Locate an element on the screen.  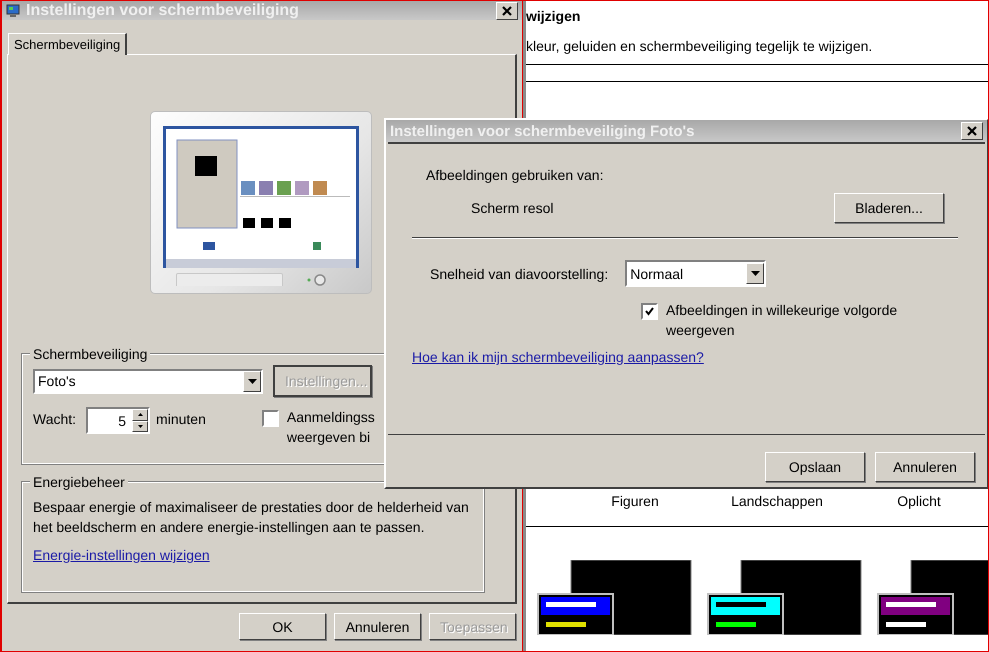
shuffle-checkbox is located at coordinates (649, 311).